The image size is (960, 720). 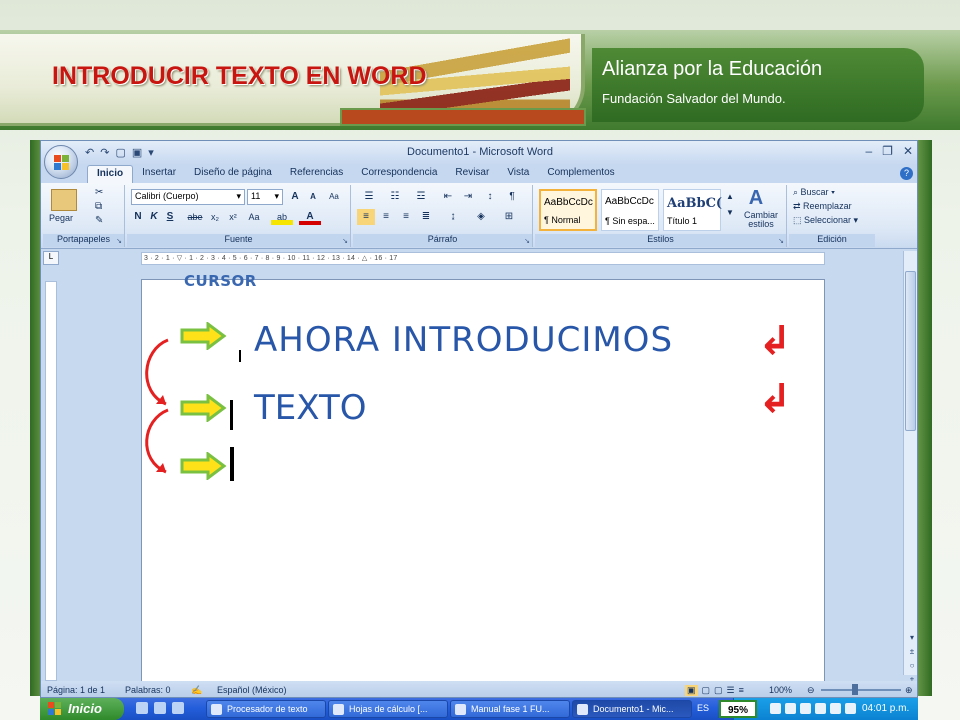 What do you see at coordinates (266, 709) in the screenshot?
I see `taskbar-button: Procesador de texto` at bounding box center [266, 709].